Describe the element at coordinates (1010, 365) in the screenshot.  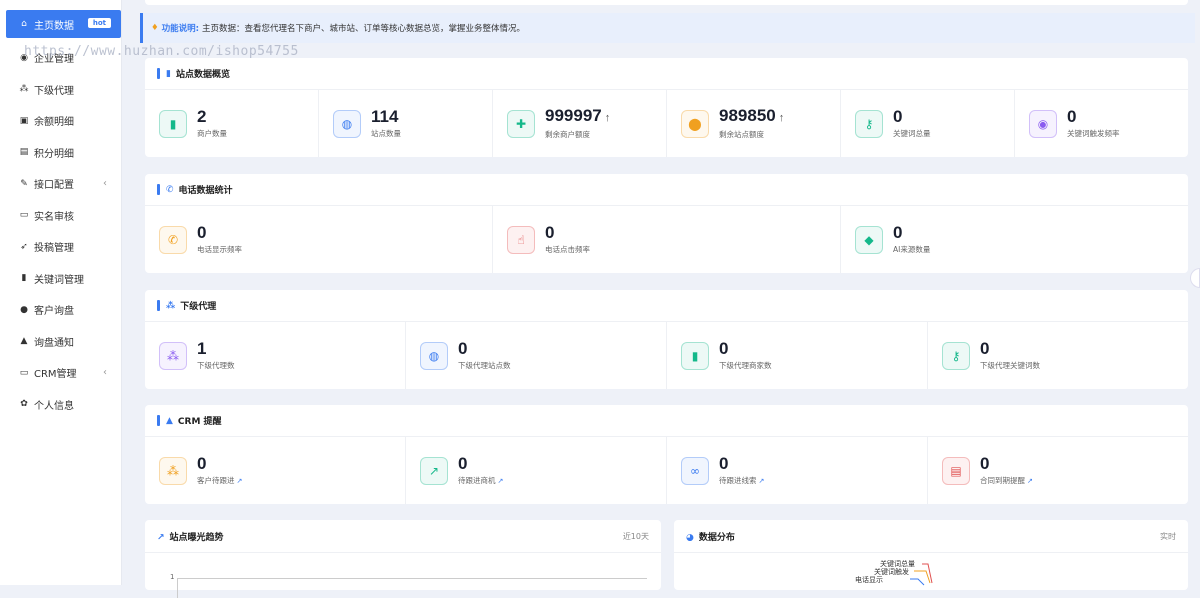
I see `stat-label: 下级代理关键词数` at that location.